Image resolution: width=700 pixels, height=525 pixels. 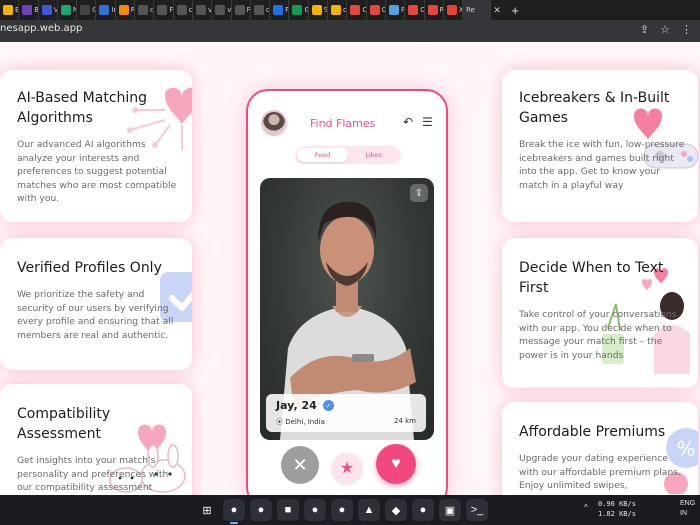 I want to click on browser-tab: P, so click(x=280, y=10).